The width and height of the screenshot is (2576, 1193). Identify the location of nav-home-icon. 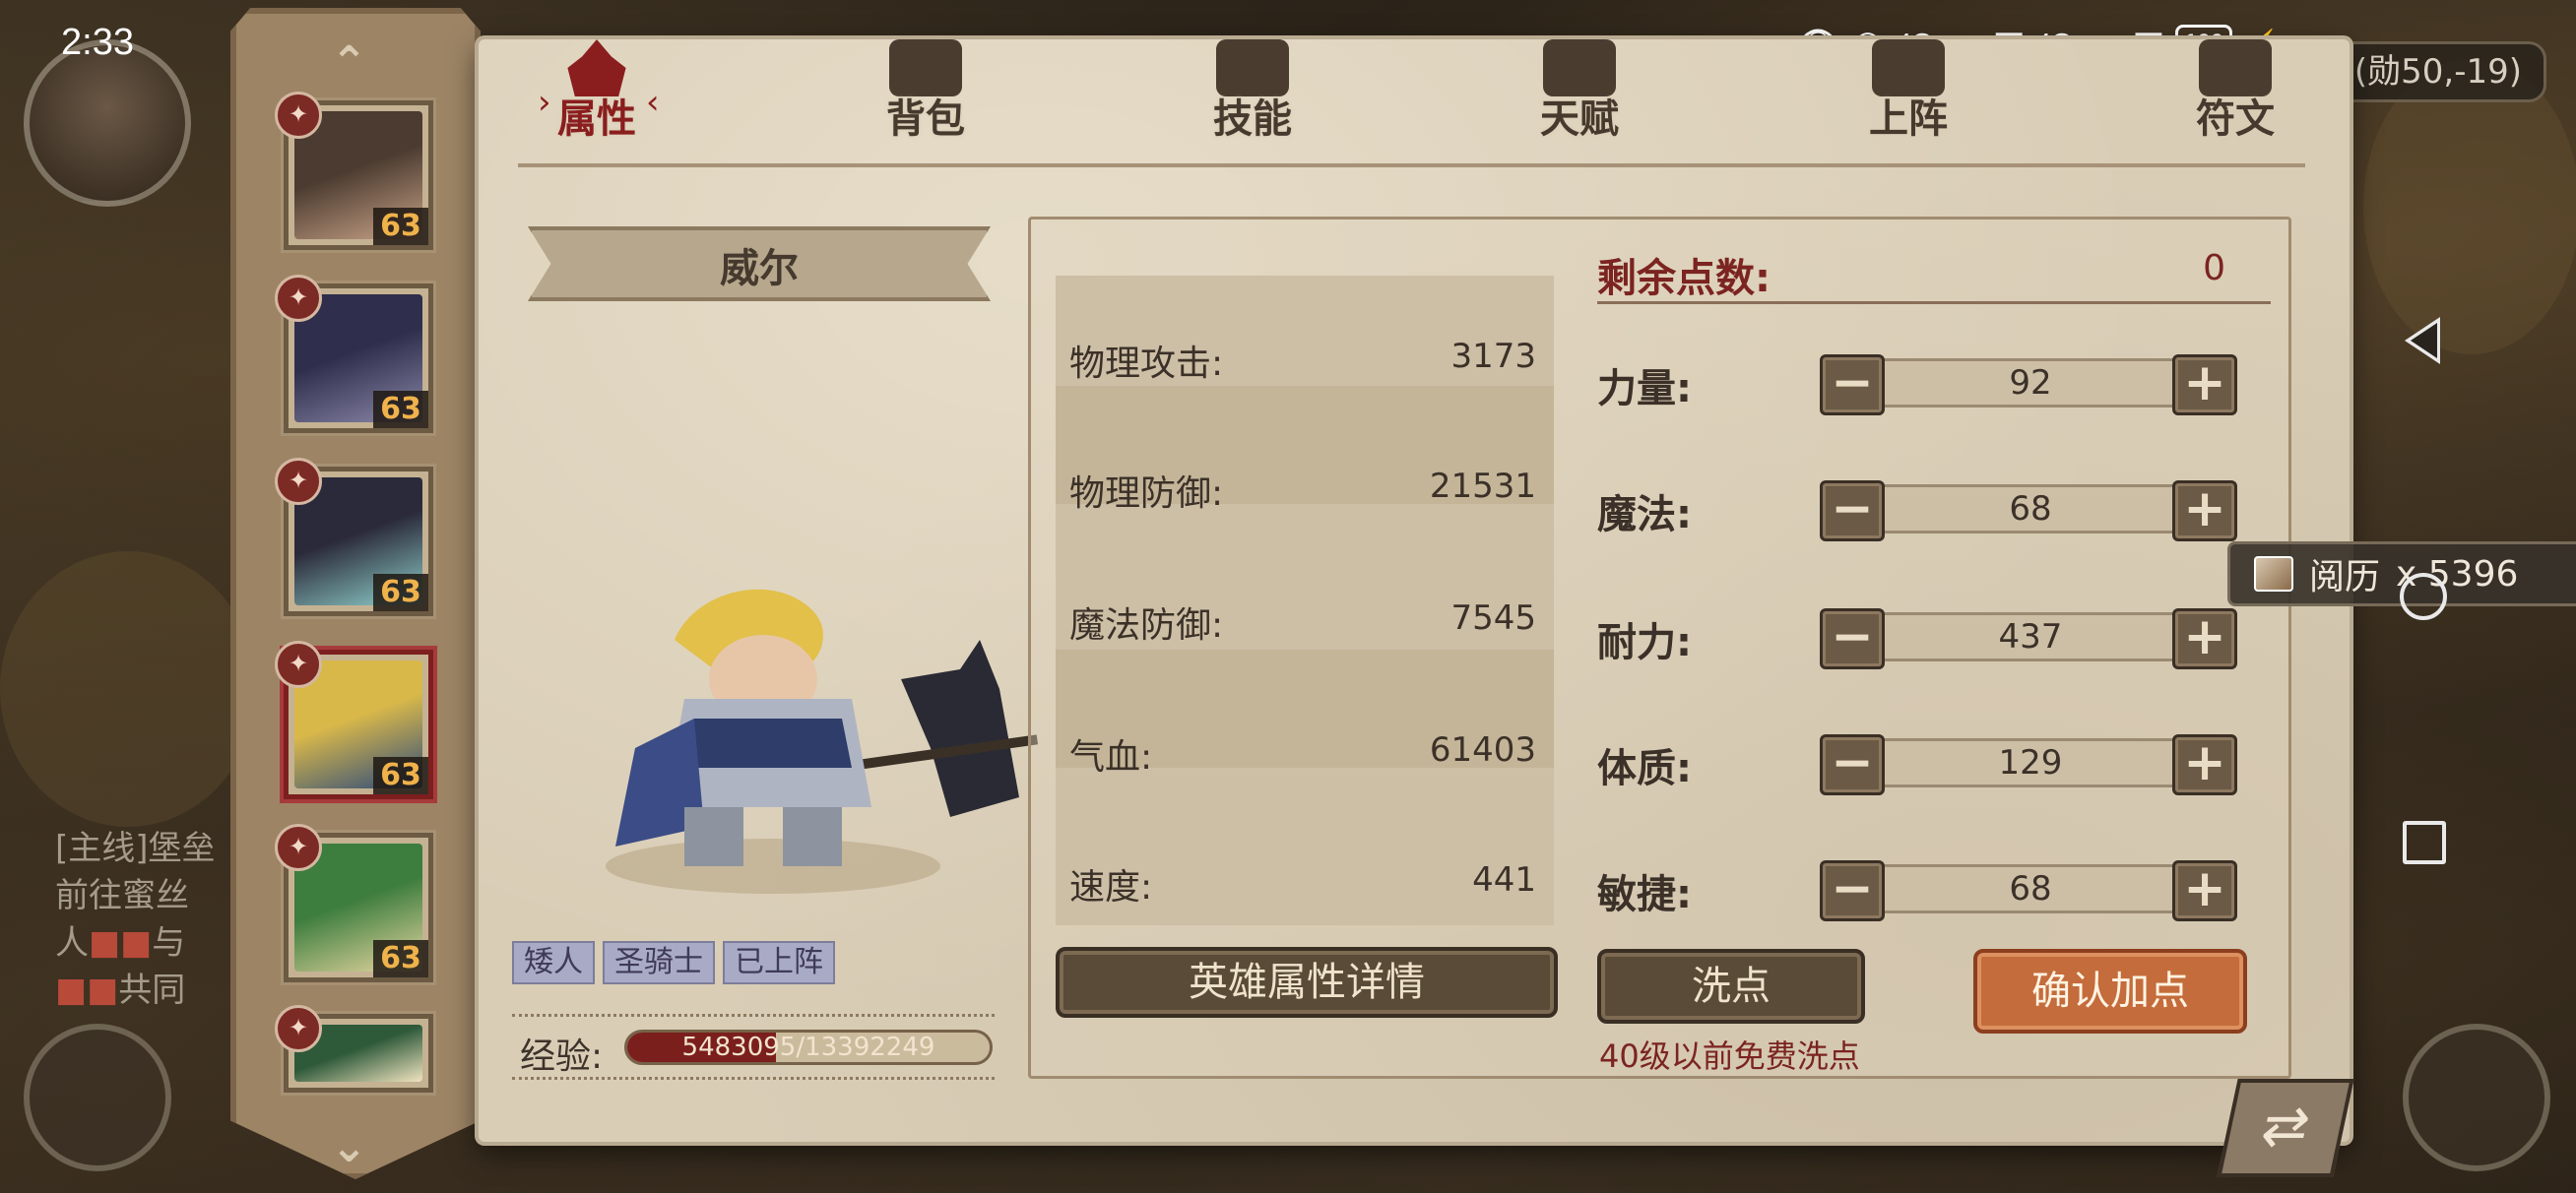
(2423, 596).